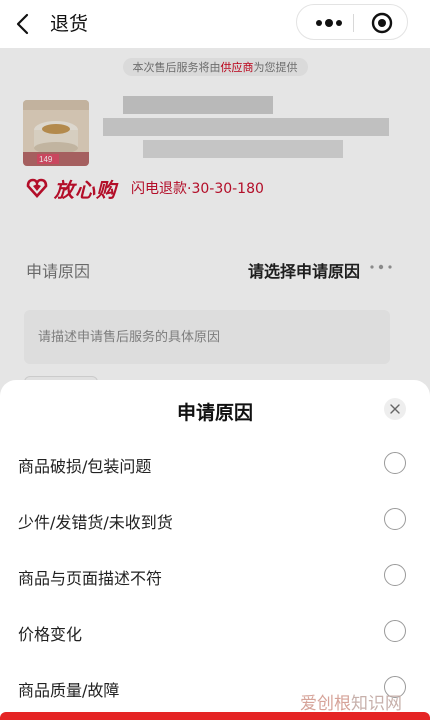 Image resolution: width=430 pixels, height=720 pixels. What do you see at coordinates (50, 634) in the screenshot?
I see `reason-option-label: 价格变化` at bounding box center [50, 634].